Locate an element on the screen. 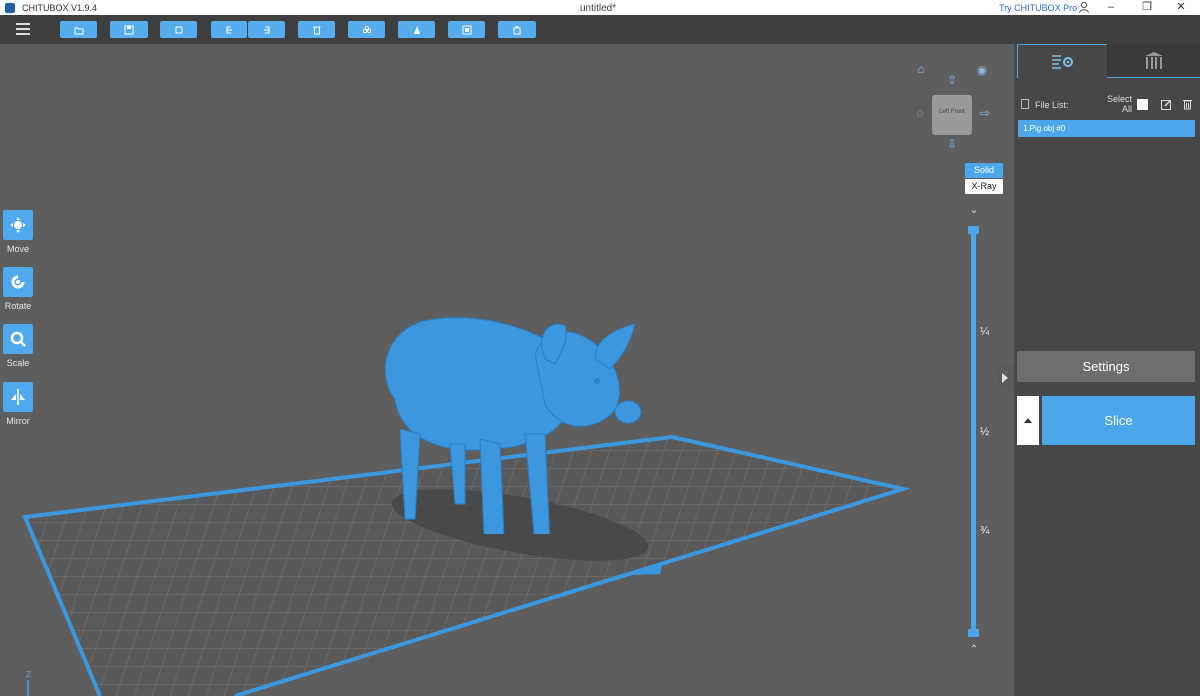  chevron-right-icon is located at coordinates (1005, 378).